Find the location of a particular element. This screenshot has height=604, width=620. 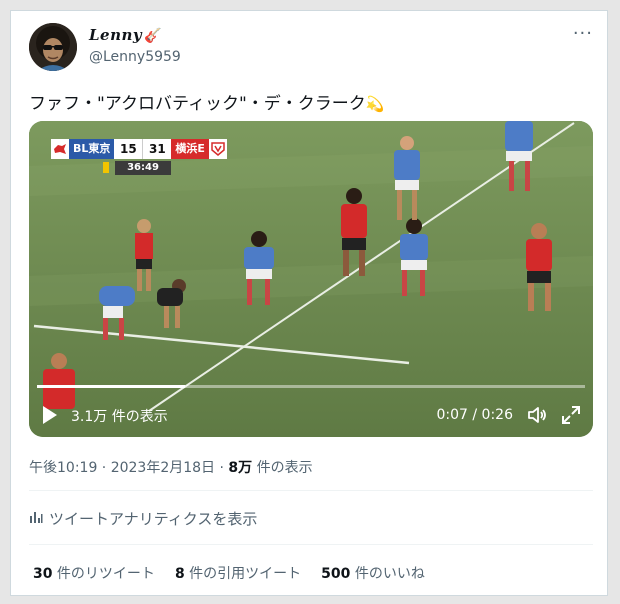

match-clock: 36:49 is located at coordinates (143, 168).